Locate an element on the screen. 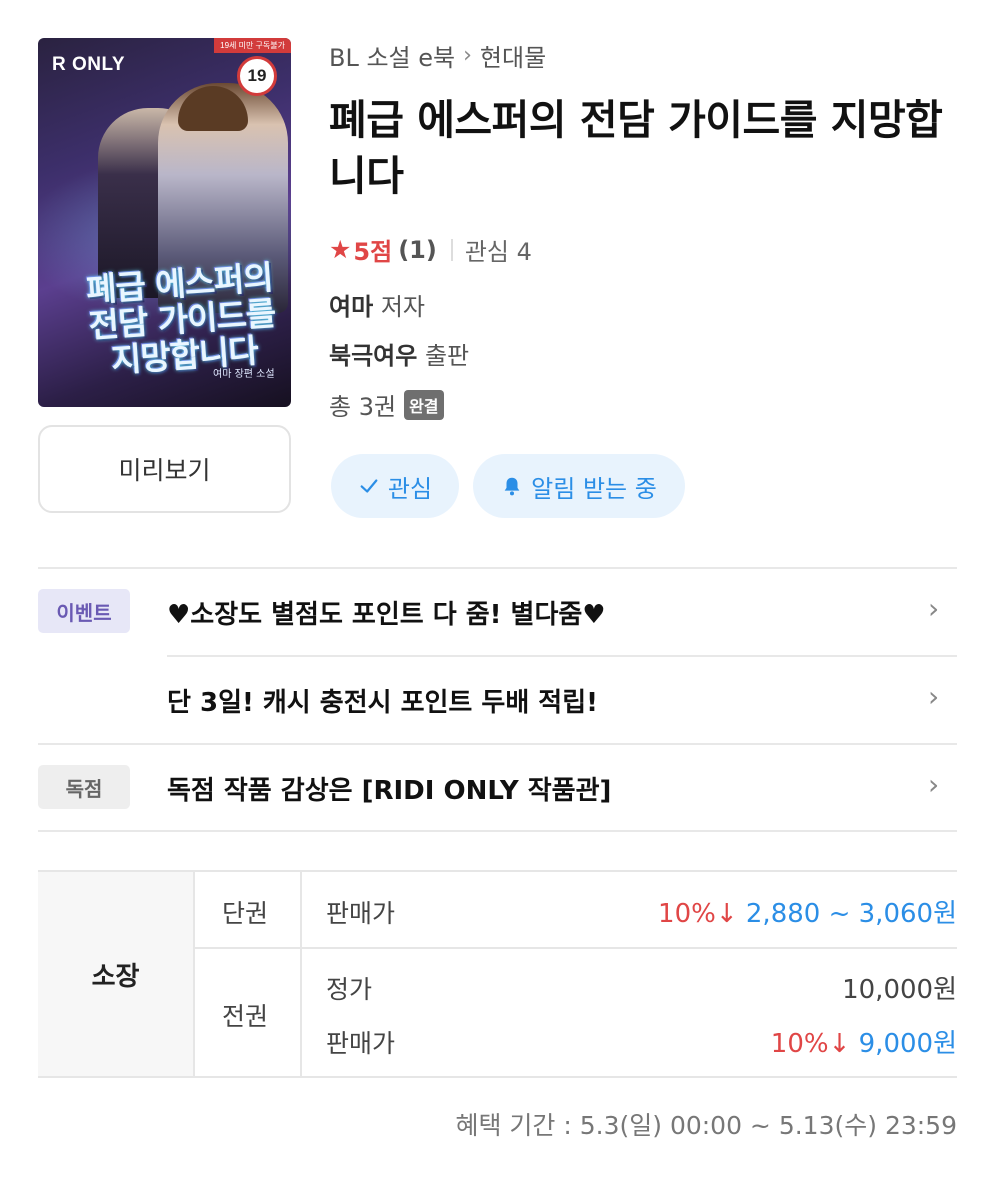 The height and width of the screenshot is (1200, 994). star-icon: ★ is located at coordinates (340, 249).